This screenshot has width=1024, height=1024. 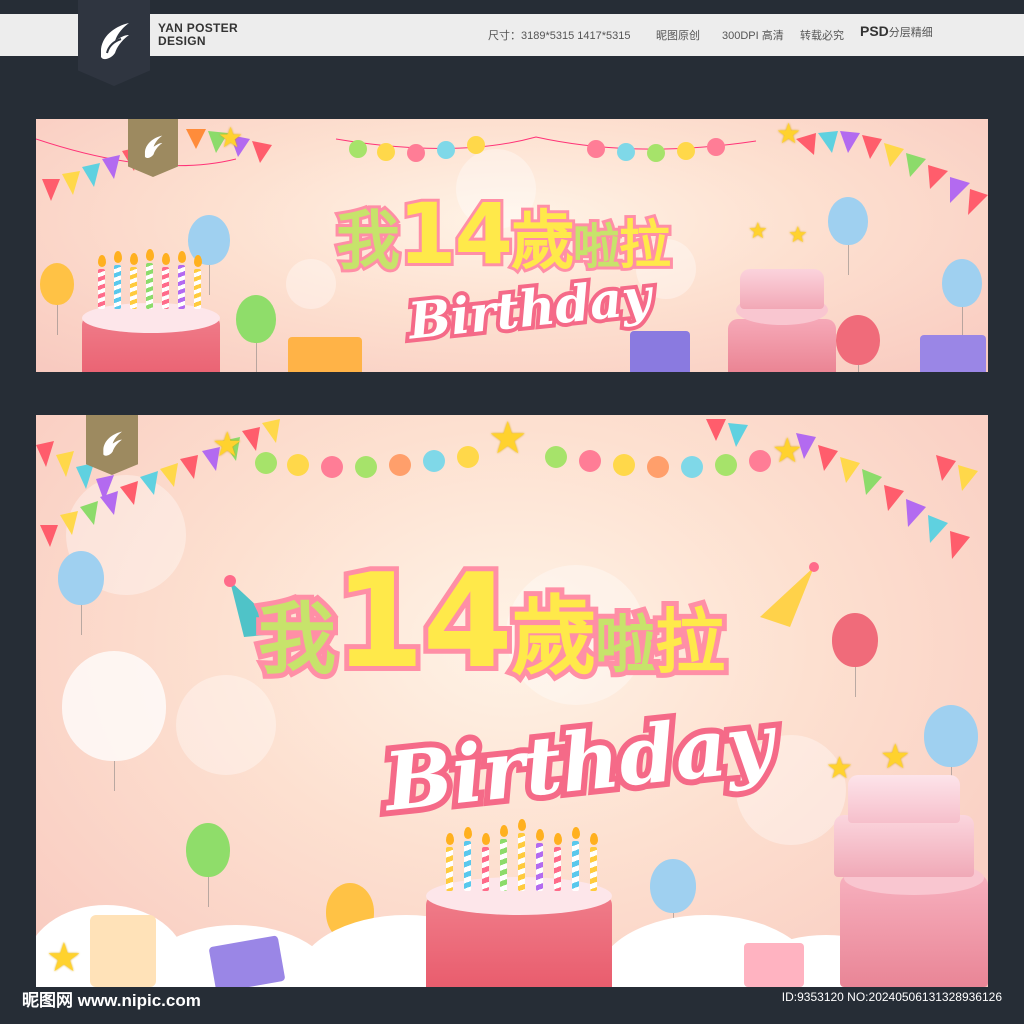 What do you see at coordinates (311, 284) in the screenshot?
I see `bokeh-light` at bounding box center [311, 284].